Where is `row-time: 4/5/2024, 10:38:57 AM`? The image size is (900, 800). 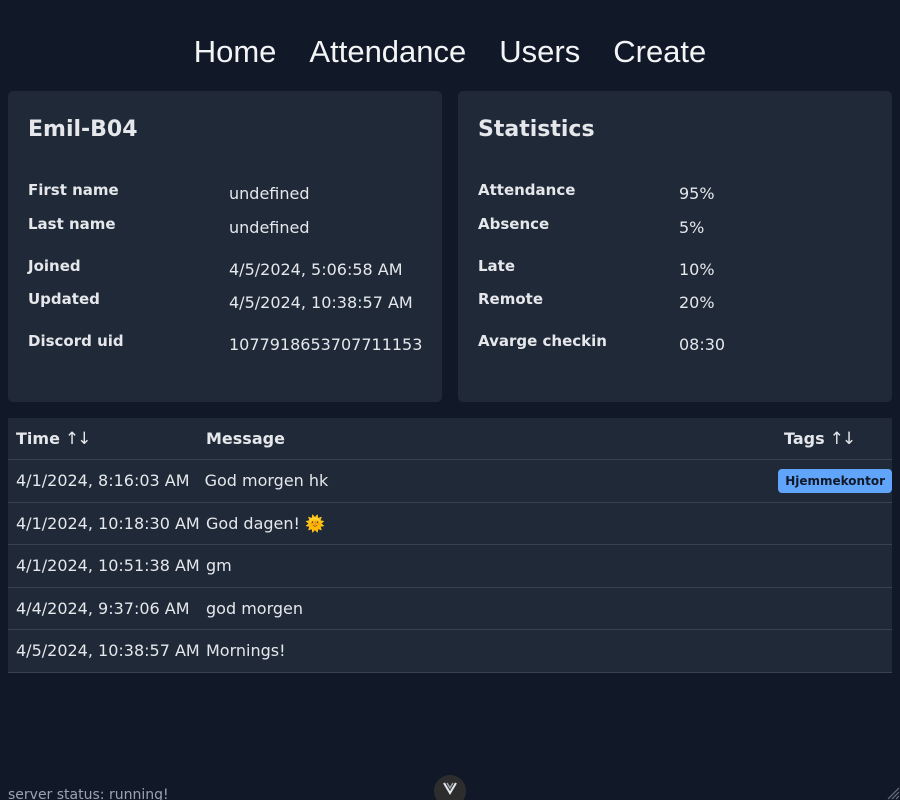
row-time: 4/5/2024, 10:38:57 AM is located at coordinates (108, 651).